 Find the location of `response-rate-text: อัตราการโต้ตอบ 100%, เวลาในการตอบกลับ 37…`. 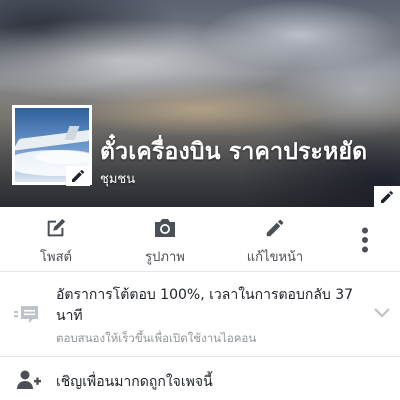

response-rate-text: อัตราการโต้ตอบ 100%, เวลาในการตอบกลับ 37… is located at coordinates (205, 305).